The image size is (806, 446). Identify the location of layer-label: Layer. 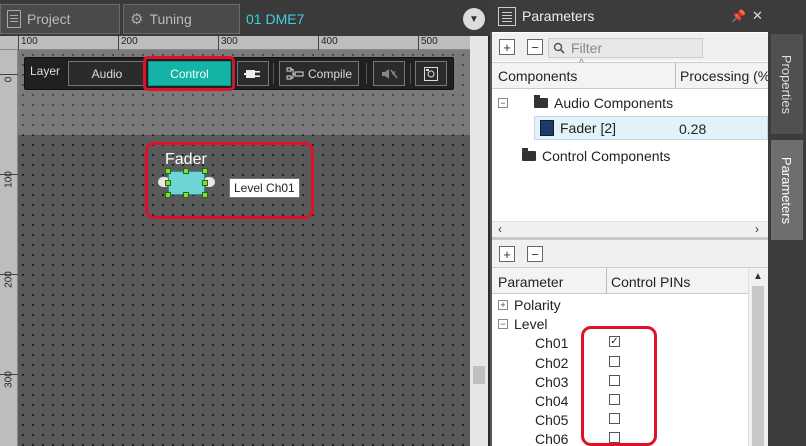
(45, 71).